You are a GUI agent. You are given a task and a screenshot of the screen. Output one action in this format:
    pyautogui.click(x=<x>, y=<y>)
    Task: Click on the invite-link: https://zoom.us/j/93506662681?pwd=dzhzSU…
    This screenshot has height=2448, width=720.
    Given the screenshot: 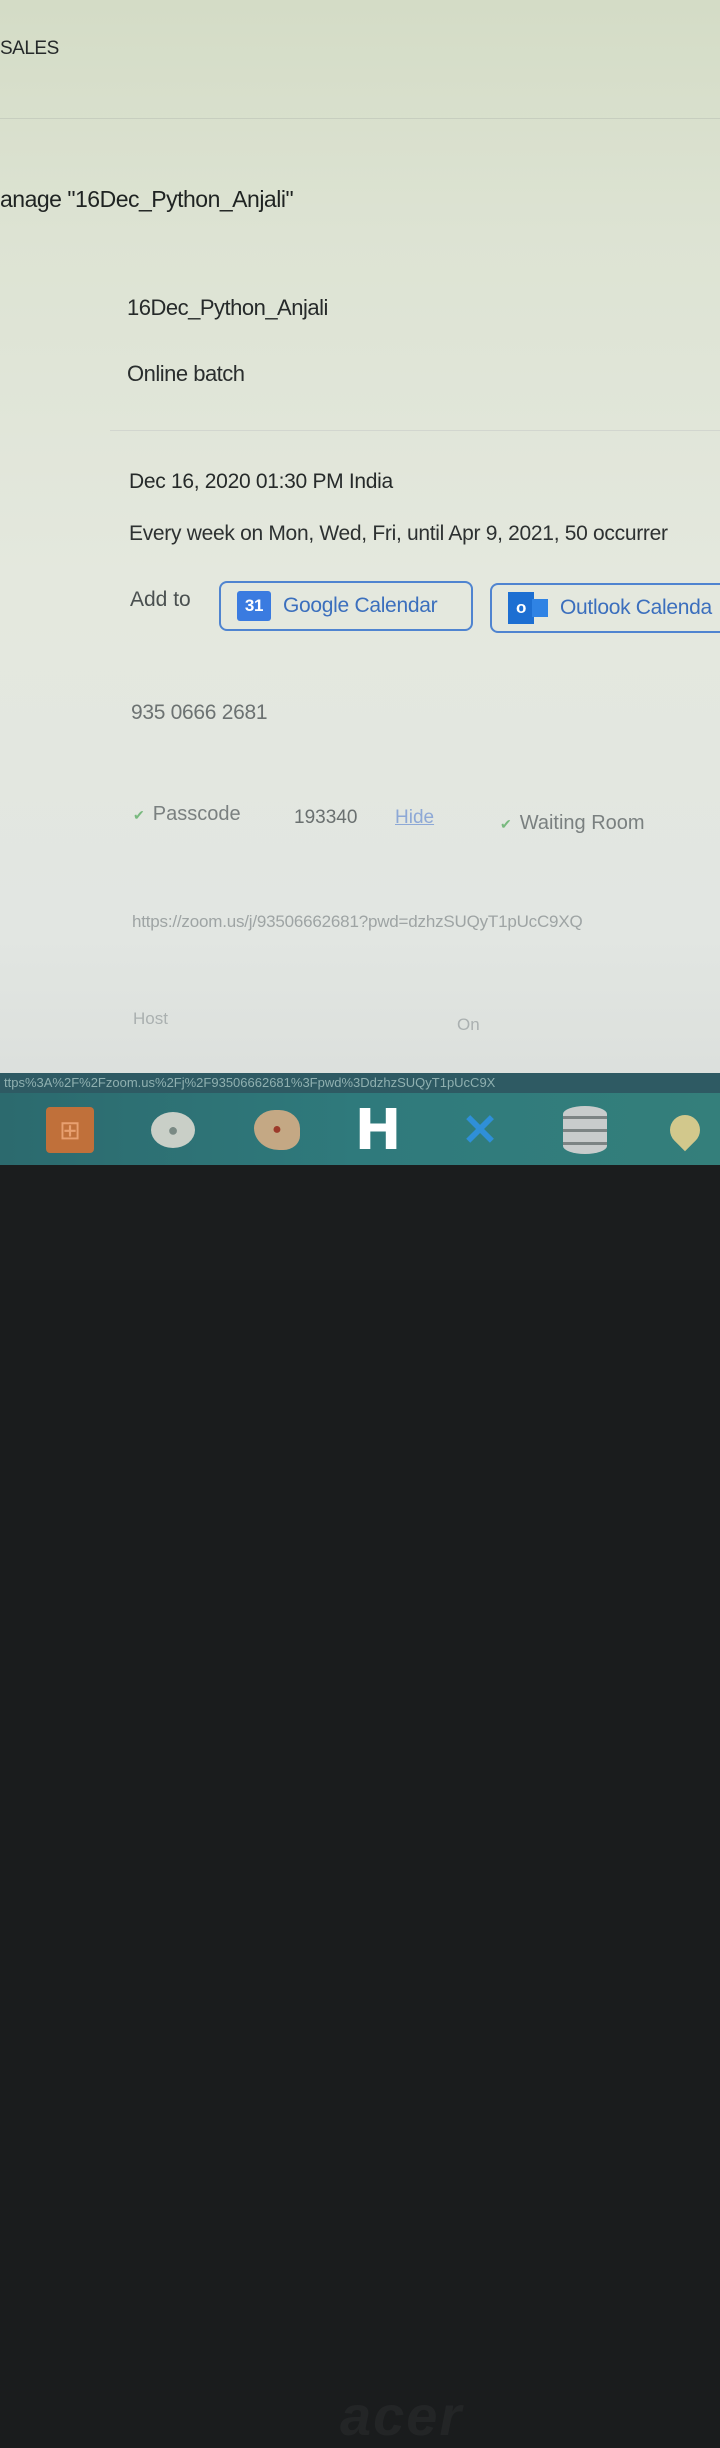 What is the action you would take?
    pyautogui.click(x=357, y=922)
    